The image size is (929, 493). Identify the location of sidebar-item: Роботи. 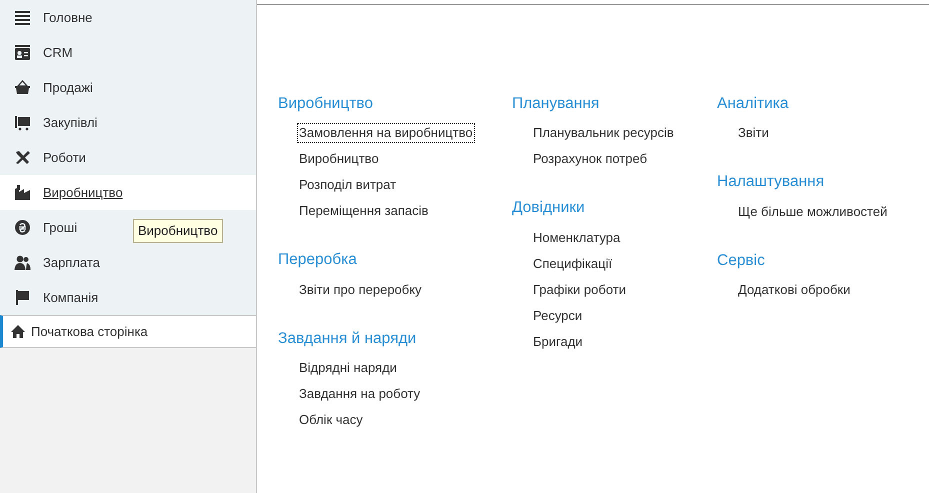
(46, 157).